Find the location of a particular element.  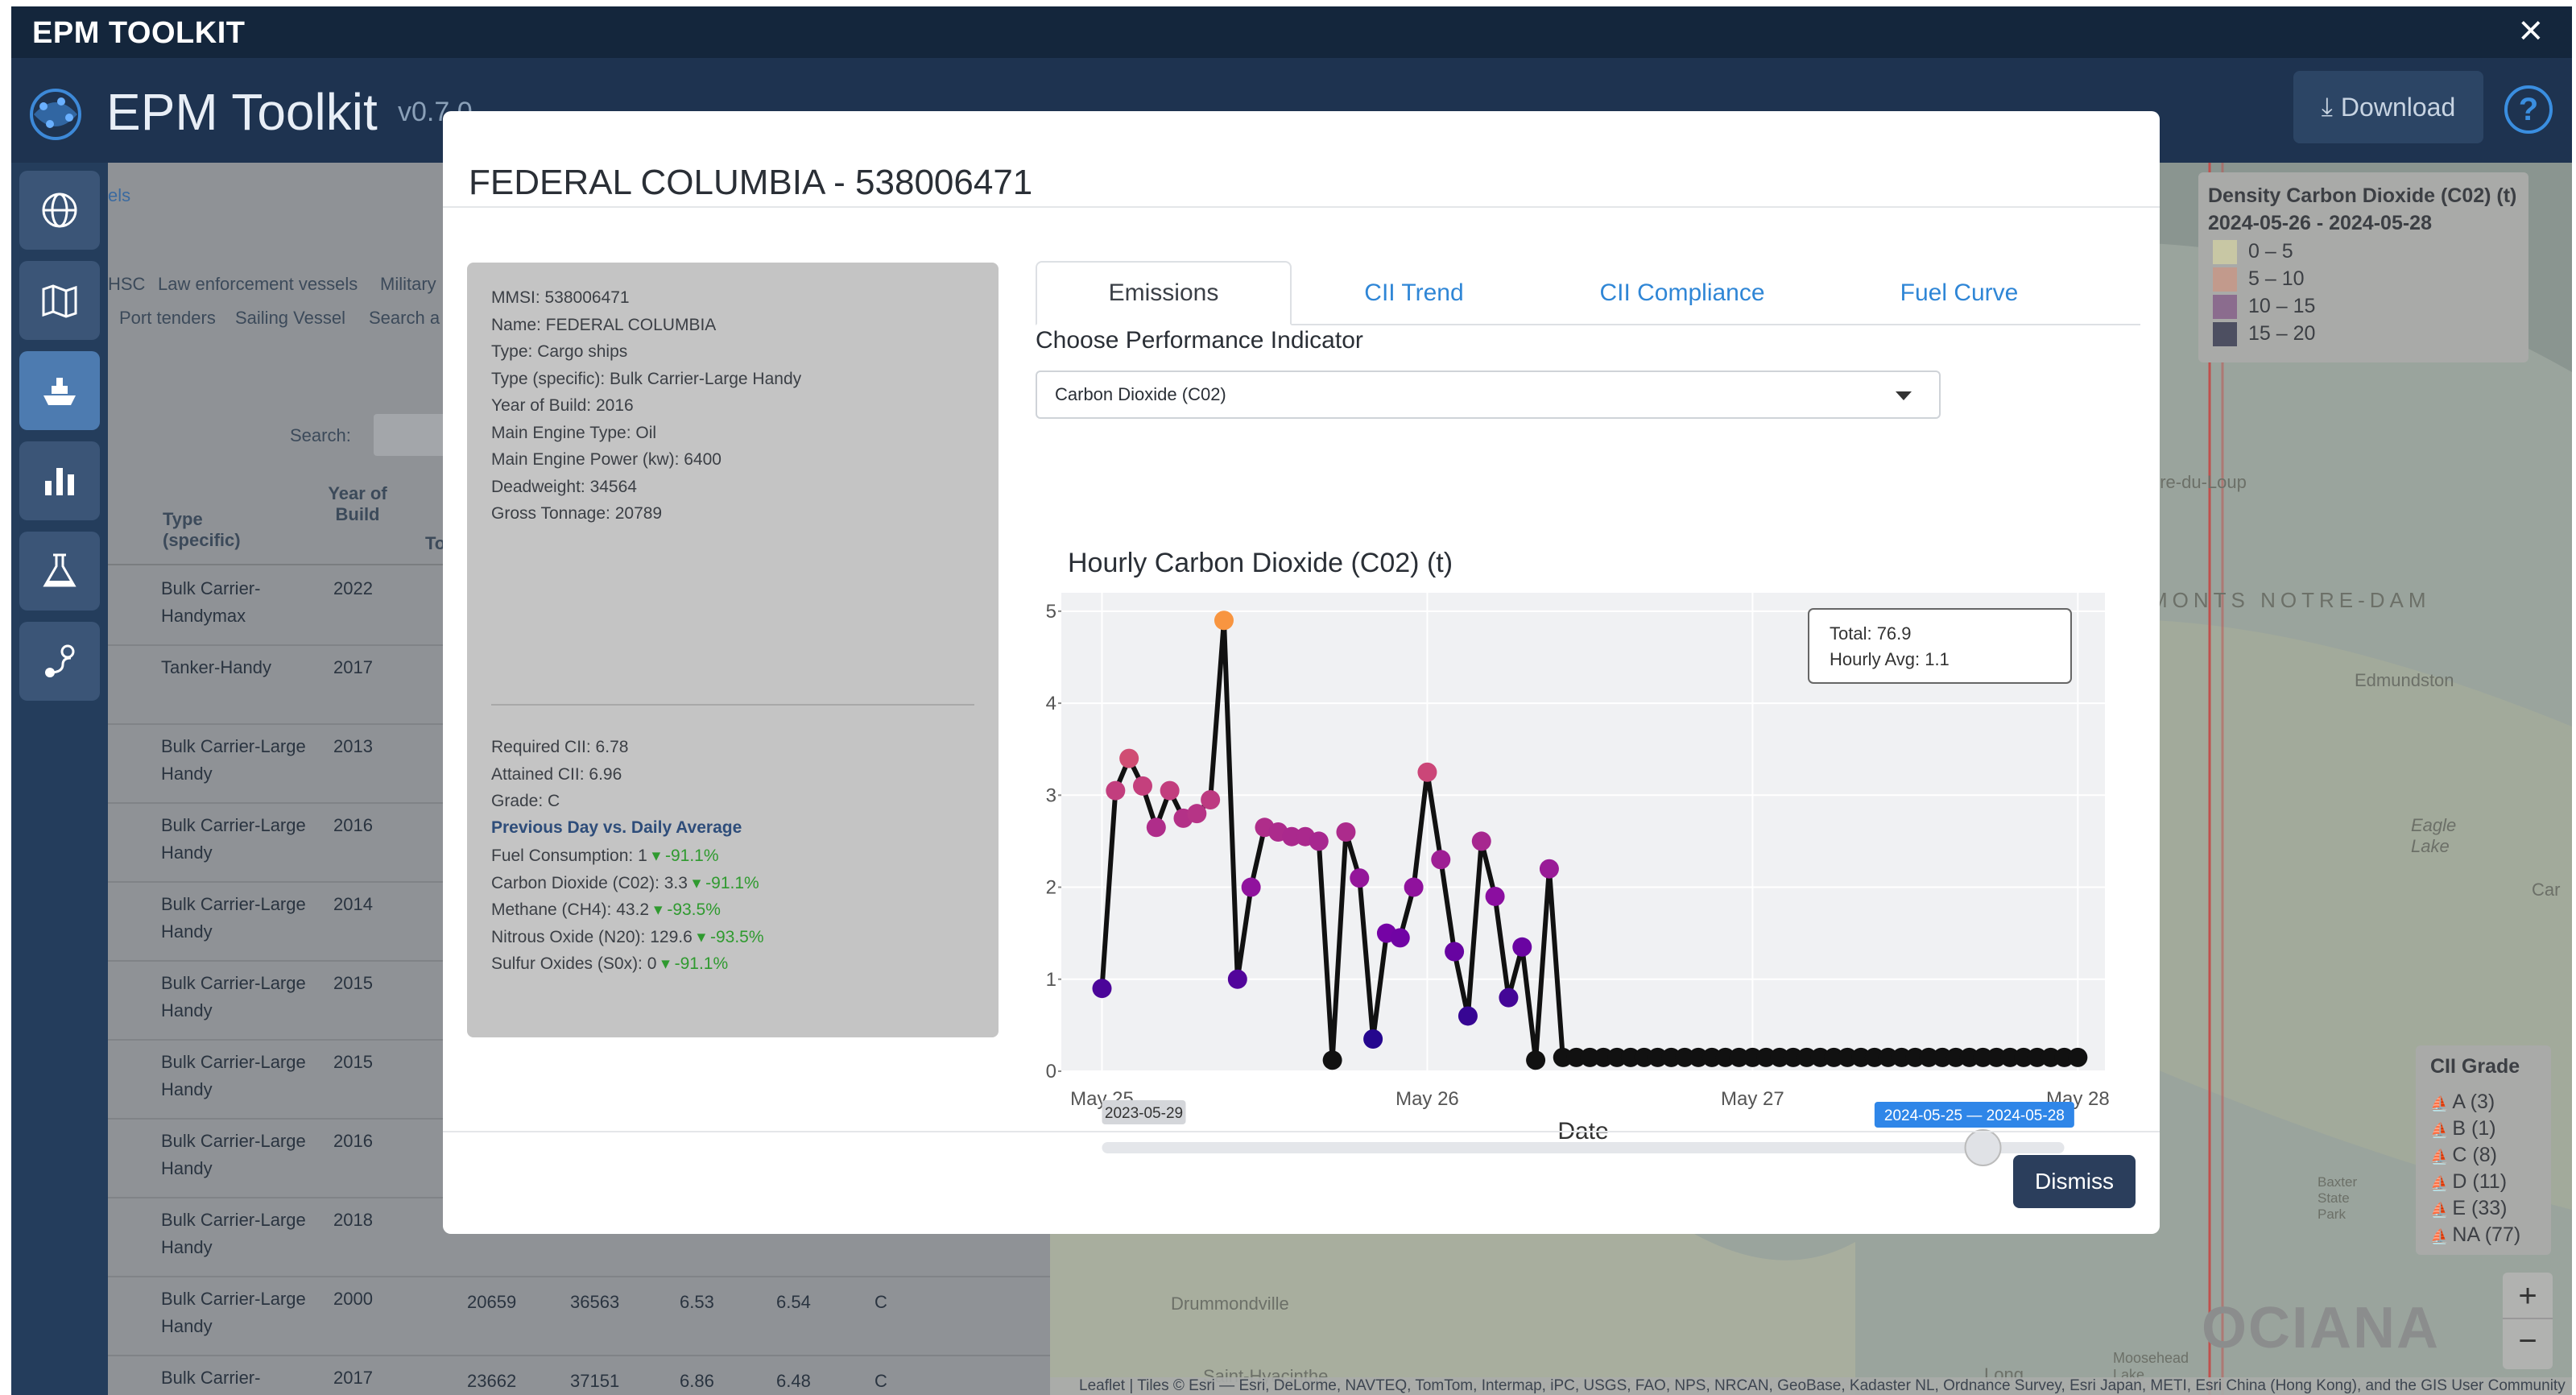

cii-legend-item: ⛵ D (11) is located at coordinates (2468, 1182).